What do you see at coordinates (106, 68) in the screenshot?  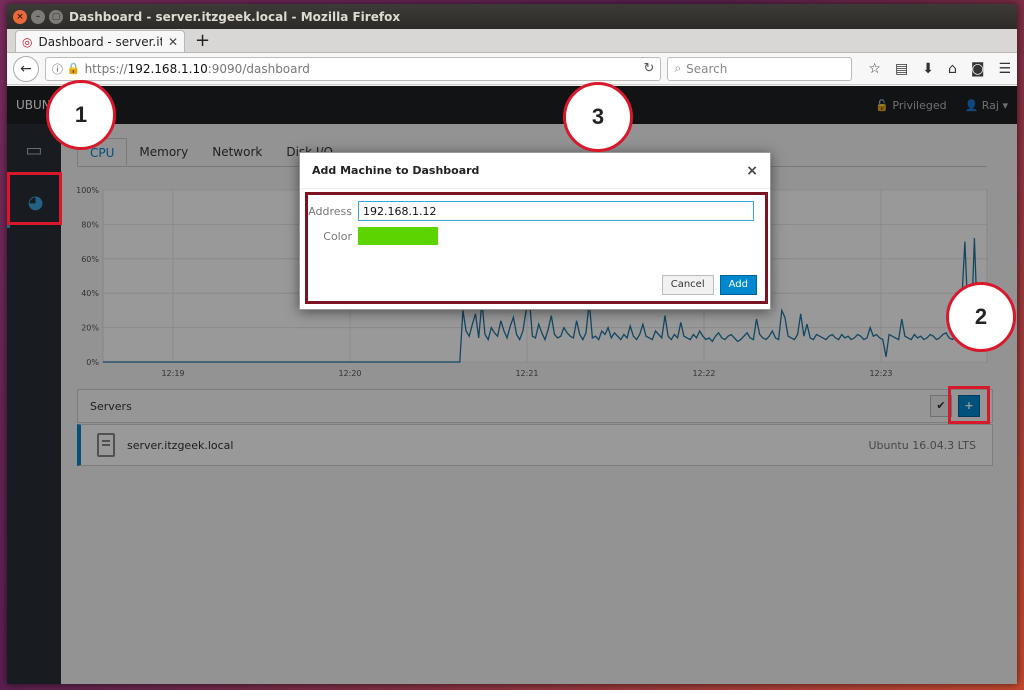 I see `url-prefix: https://` at bounding box center [106, 68].